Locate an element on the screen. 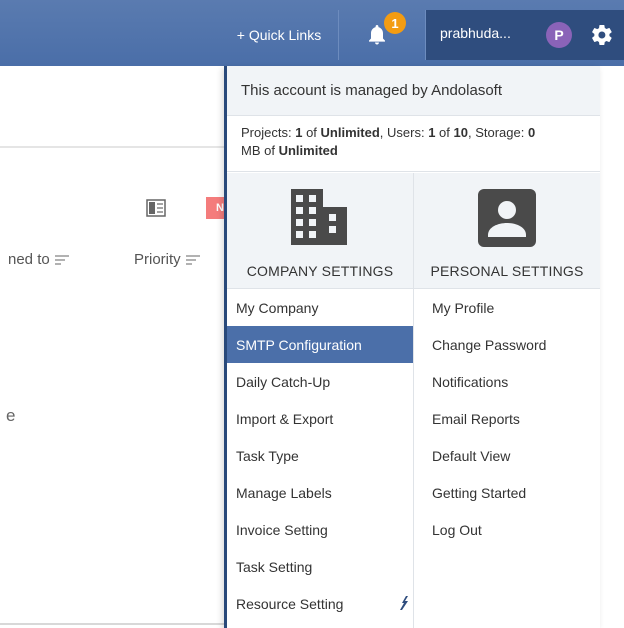 The image size is (624, 628). quota-label: Storage: is located at coordinates (500, 132).